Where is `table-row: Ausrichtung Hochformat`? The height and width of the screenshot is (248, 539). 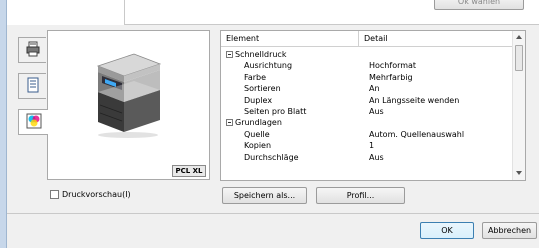
table-row: Ausrichtung Hochformat is located at coordinates (366, 65).